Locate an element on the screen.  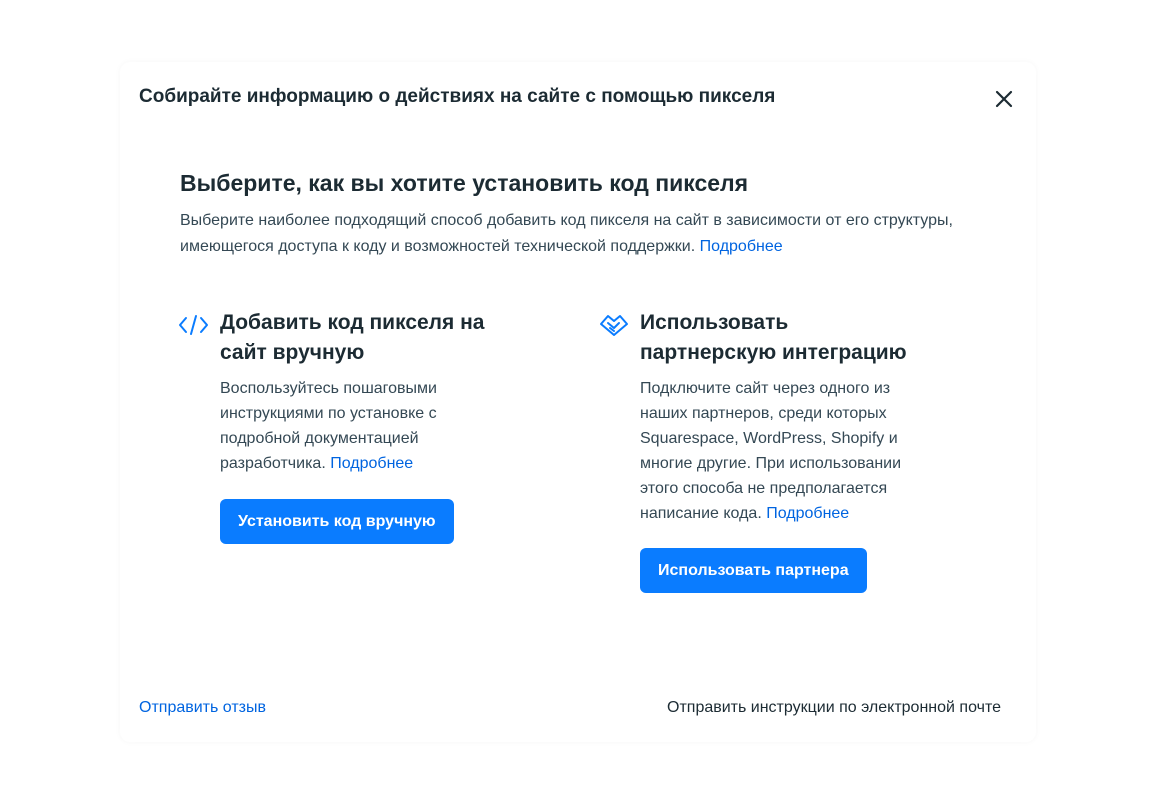
close-button is located at coordinates (1004, 99).